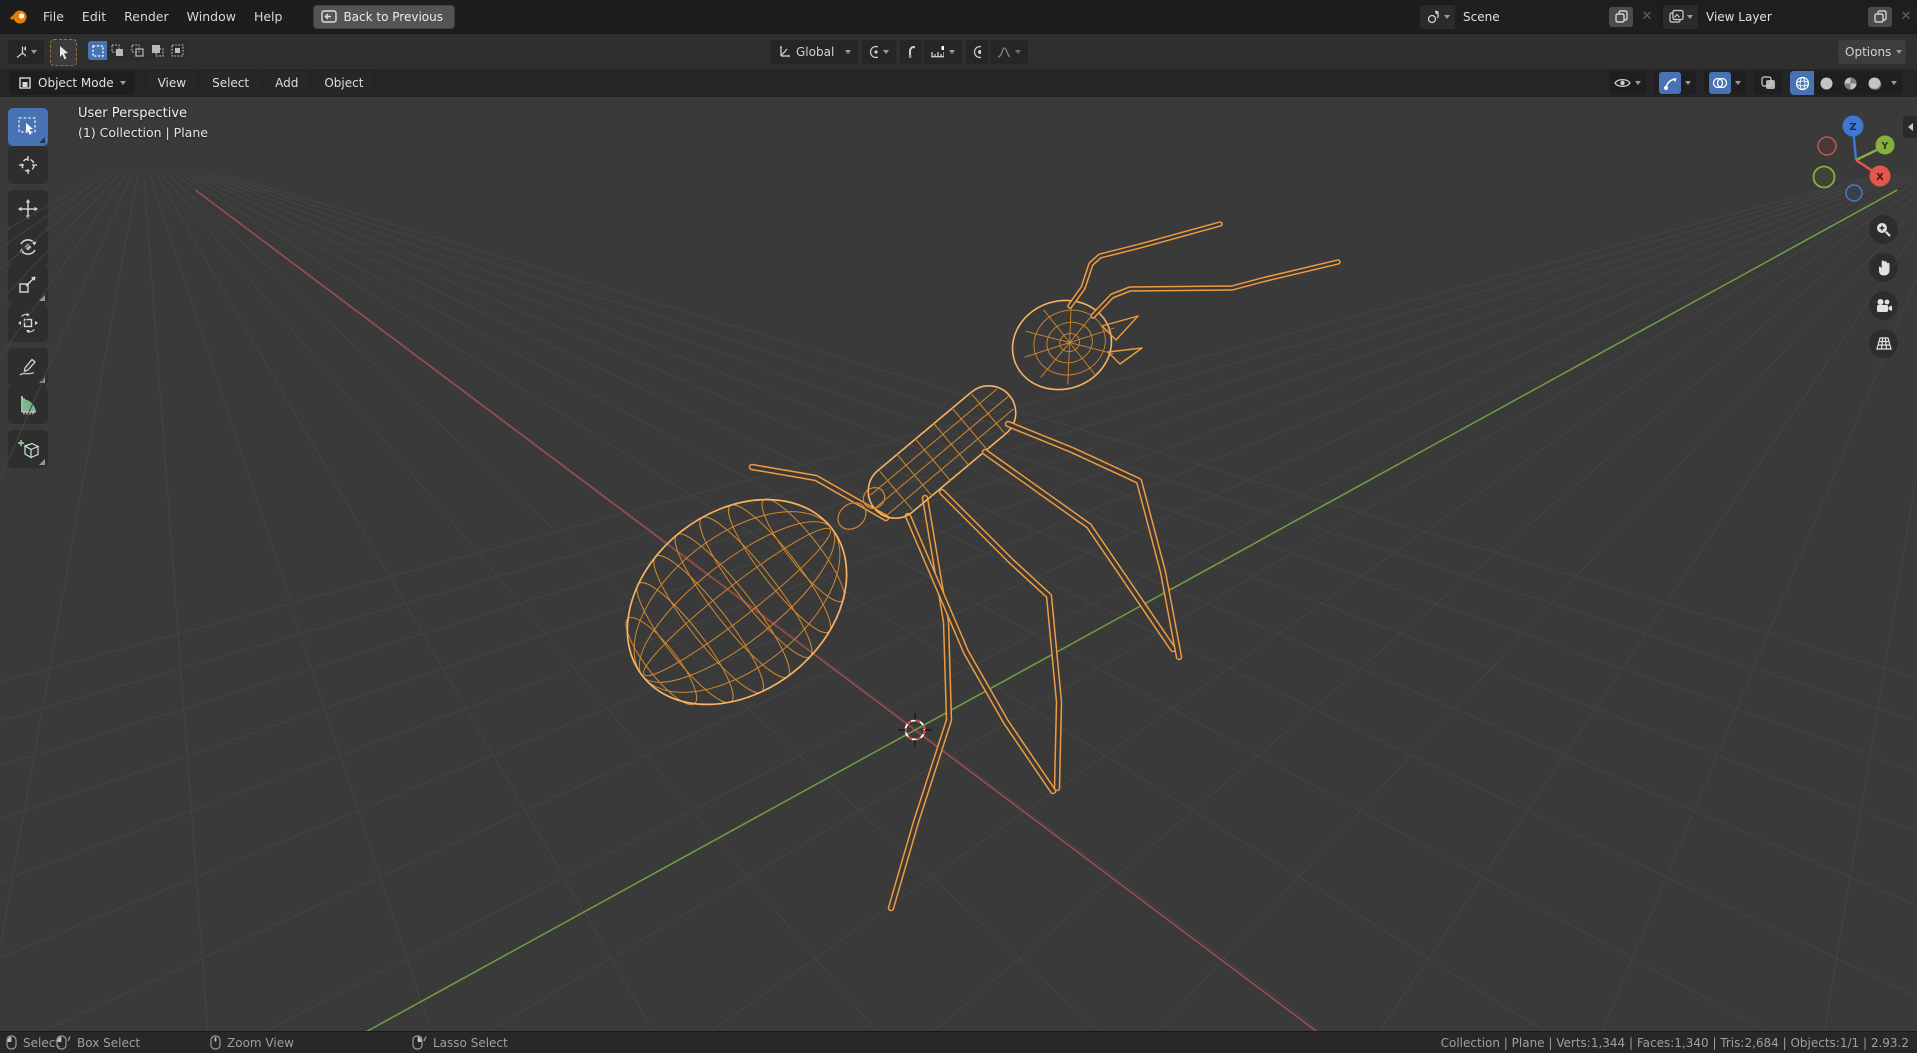 This screenshot has height=1053, width=1917. I want to click on scene-unlink-button: ✕, so click(1647, 17).